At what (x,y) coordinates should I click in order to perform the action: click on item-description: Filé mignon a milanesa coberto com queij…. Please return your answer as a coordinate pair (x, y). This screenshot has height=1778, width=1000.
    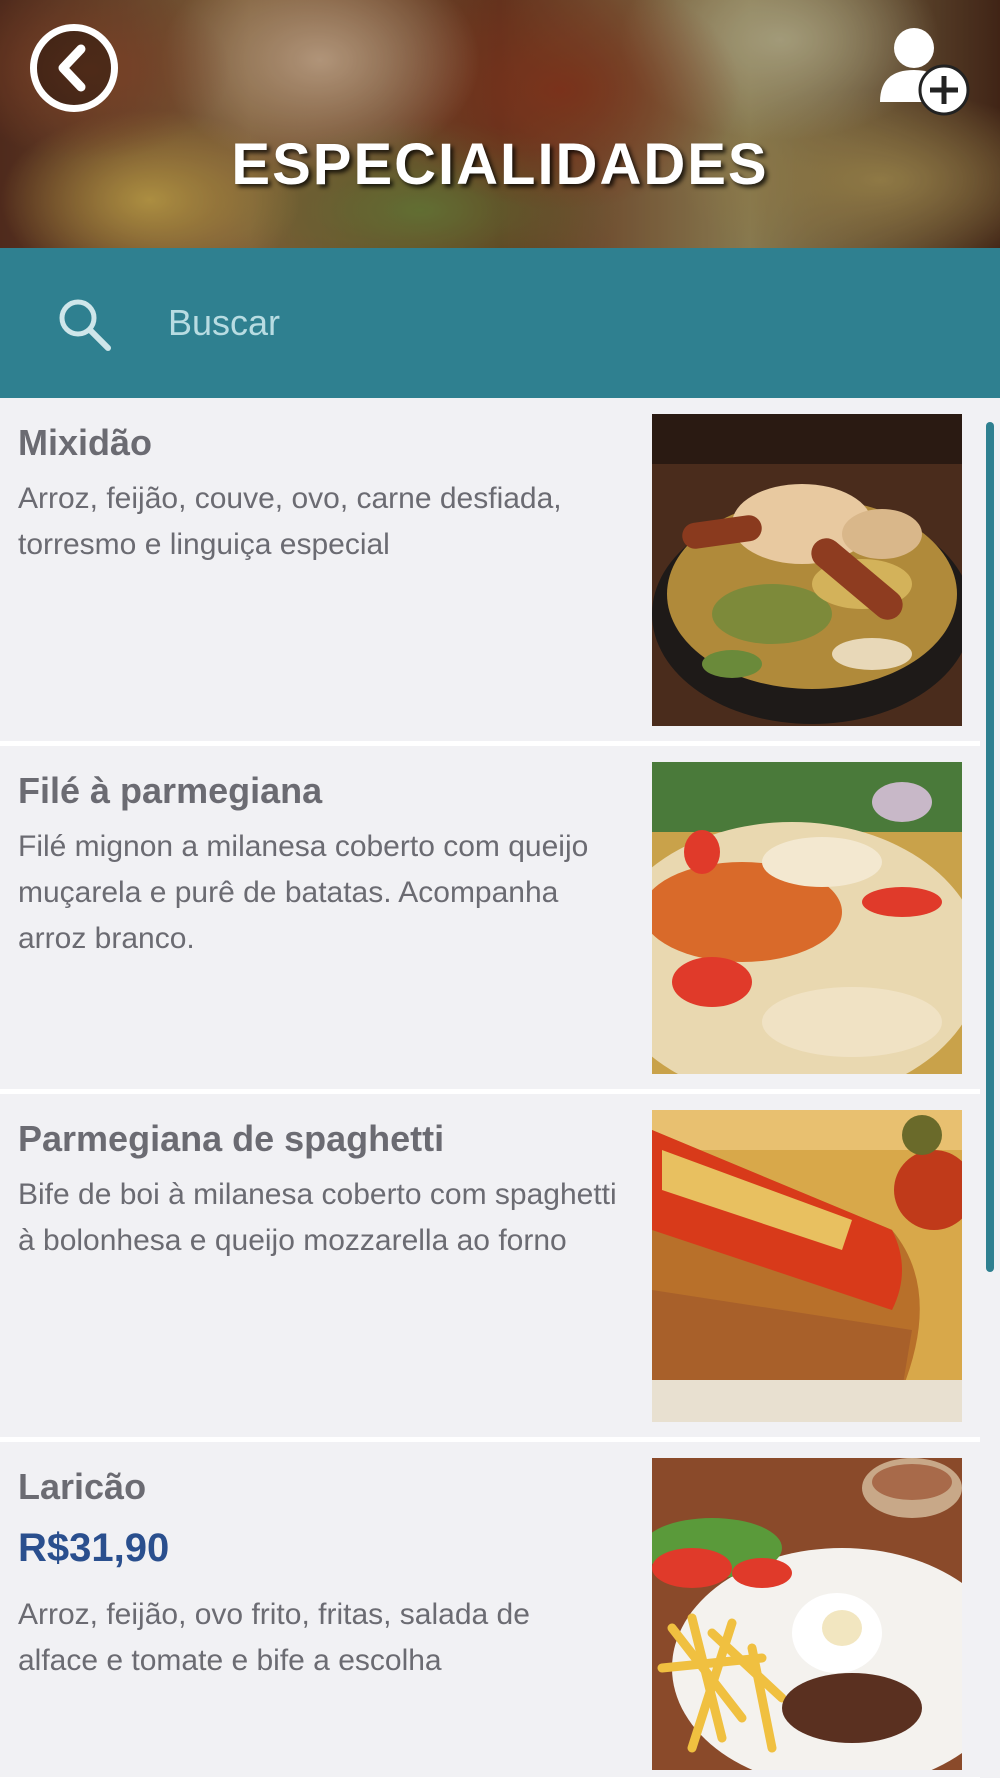
    Looking at the image, I should click on (303, 892).